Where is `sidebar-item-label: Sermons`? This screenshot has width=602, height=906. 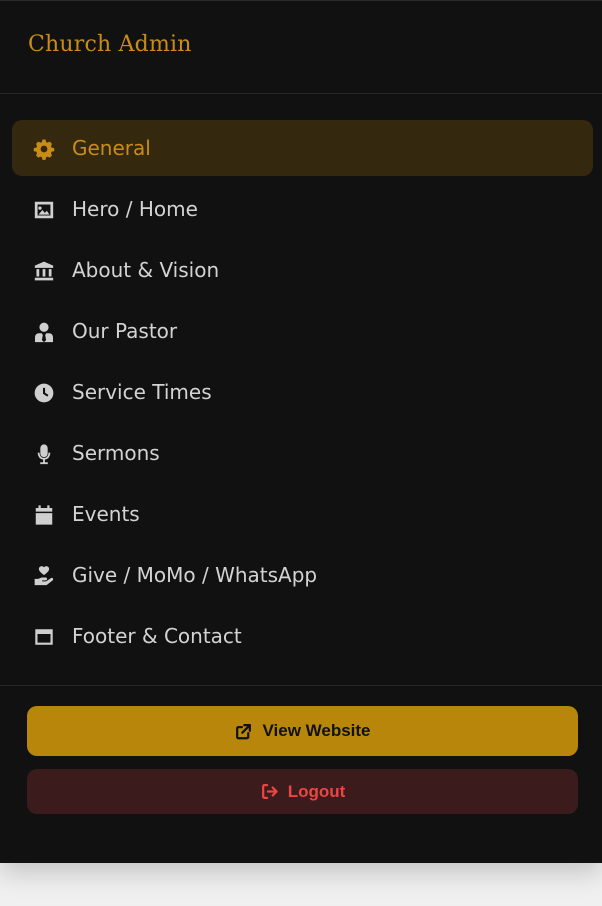 sidebar-item-label: Sermons is located at coordinates (116, 453).